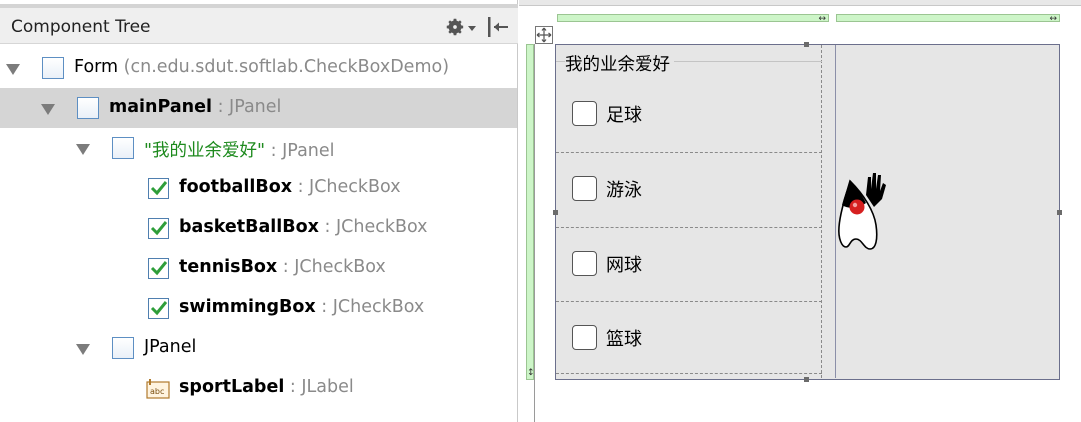 This screenshot has height=422, width=1081. What do you see at coordinates (948, 19) in the screenshot?
I see `column-guide-2: ↔` at bounding box center [948, 19].